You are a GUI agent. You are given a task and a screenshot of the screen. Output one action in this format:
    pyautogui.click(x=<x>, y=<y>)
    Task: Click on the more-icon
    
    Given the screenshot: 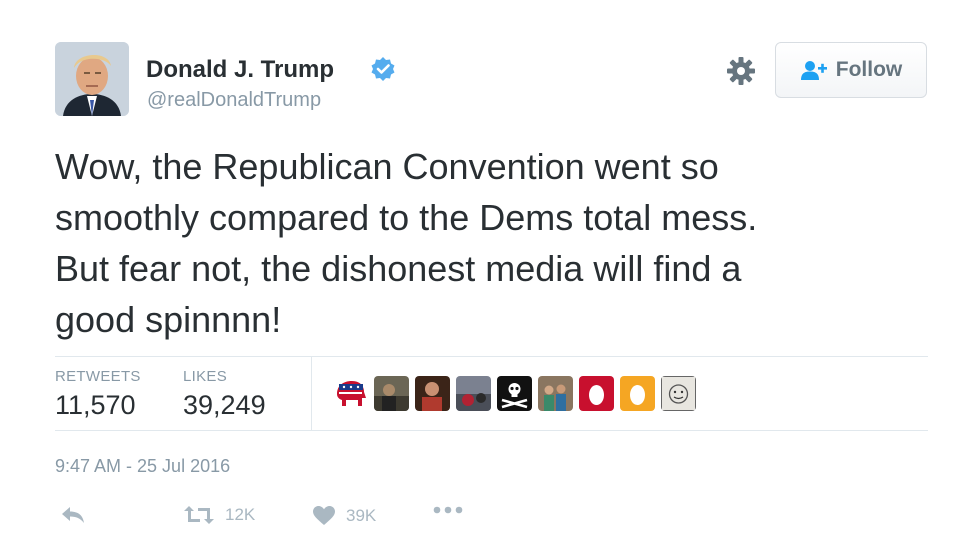 What is the action you would take?
    pyautogui.click(x=448, y=510)
    